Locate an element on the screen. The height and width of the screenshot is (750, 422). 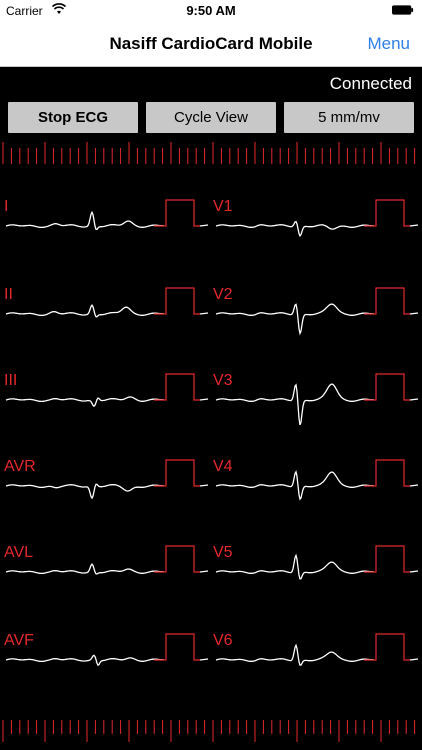
menu-button: Menu is located at coordinates (388, 44).